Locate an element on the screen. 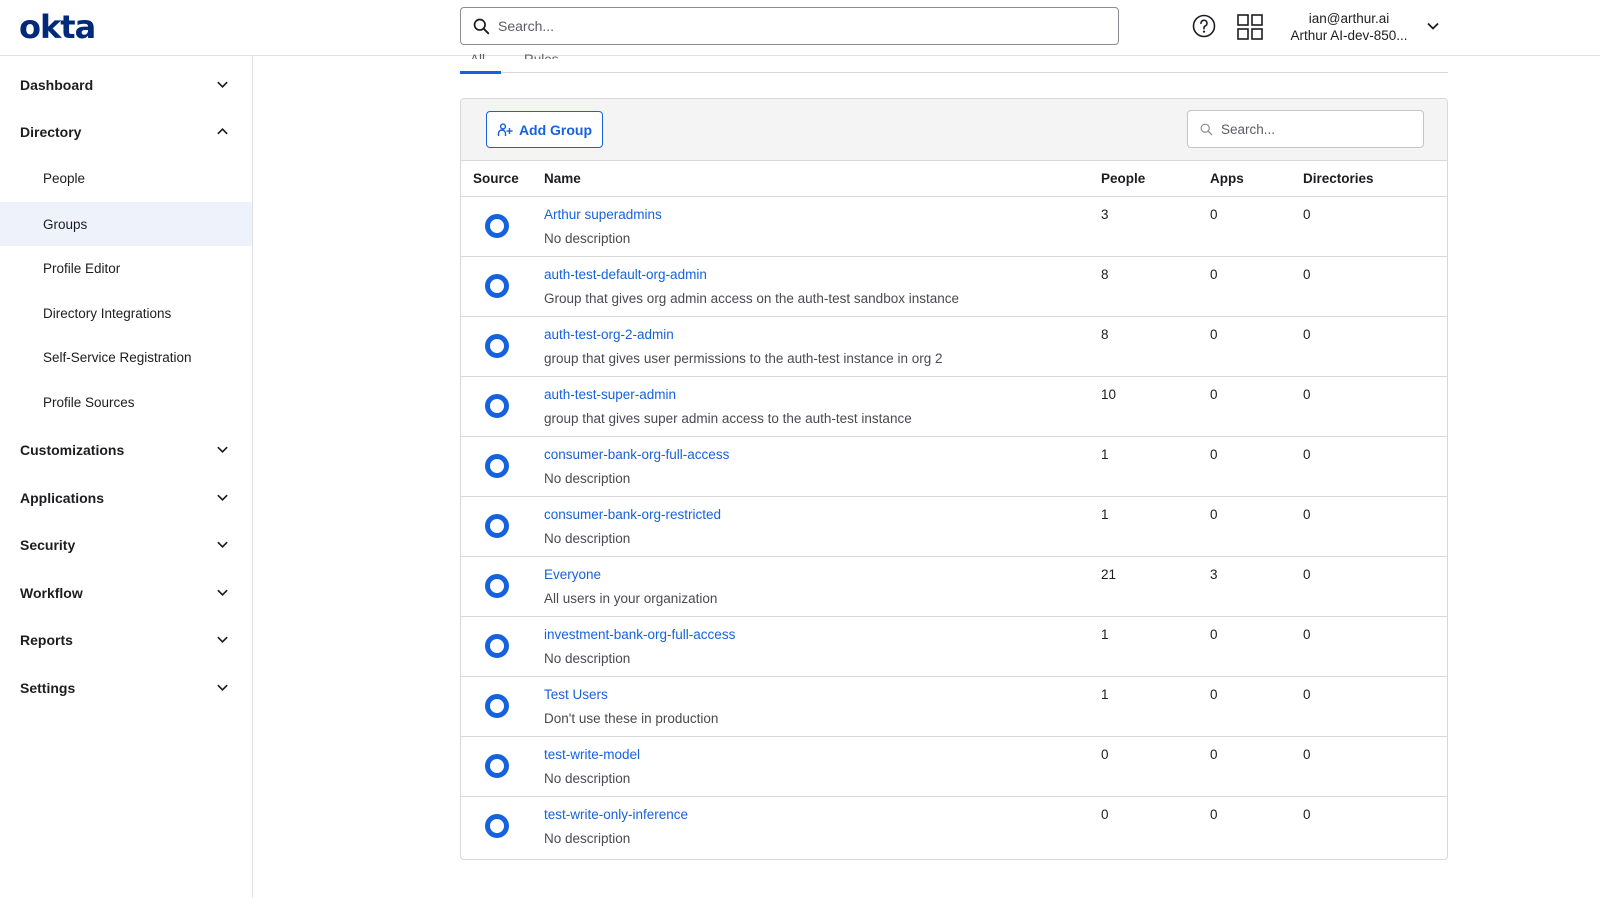  sidebar-item-security: Security is located at coordinates (126, 544).